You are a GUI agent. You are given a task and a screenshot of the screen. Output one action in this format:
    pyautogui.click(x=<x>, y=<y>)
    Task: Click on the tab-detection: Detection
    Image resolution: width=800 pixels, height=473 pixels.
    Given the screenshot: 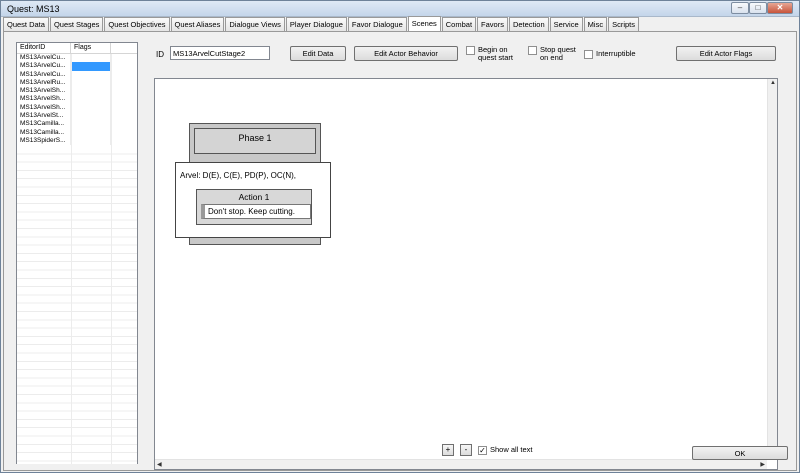 What is the action you would take?
    pyautogui.click(x=528, y=24)
    